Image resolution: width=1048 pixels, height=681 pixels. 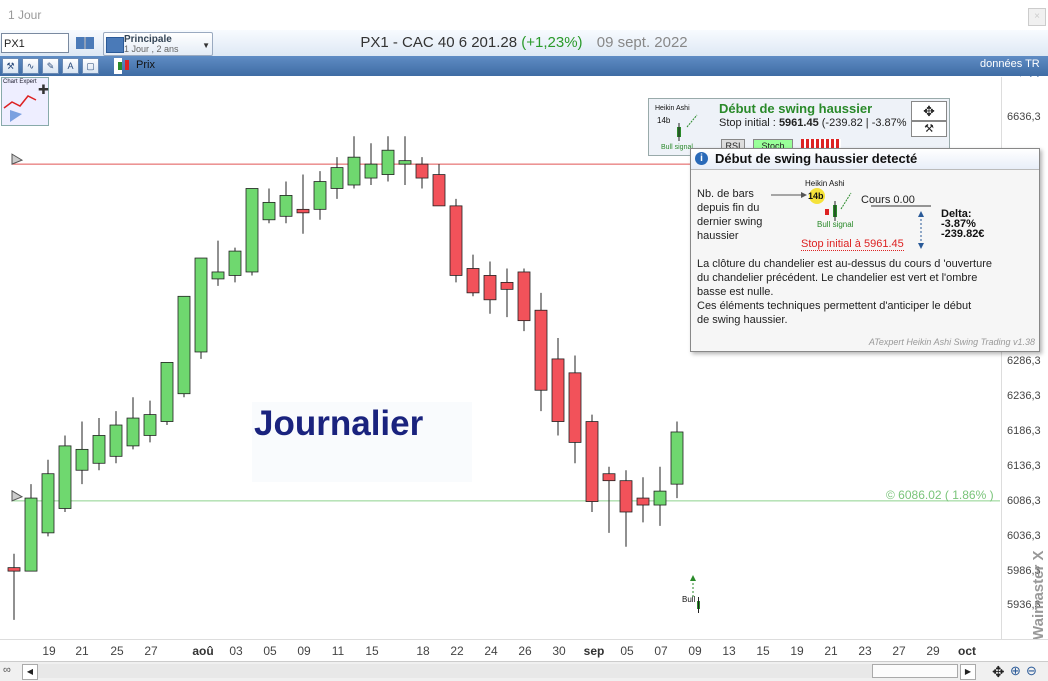 I want to click on scroll-track, so click(x=498, y=671).